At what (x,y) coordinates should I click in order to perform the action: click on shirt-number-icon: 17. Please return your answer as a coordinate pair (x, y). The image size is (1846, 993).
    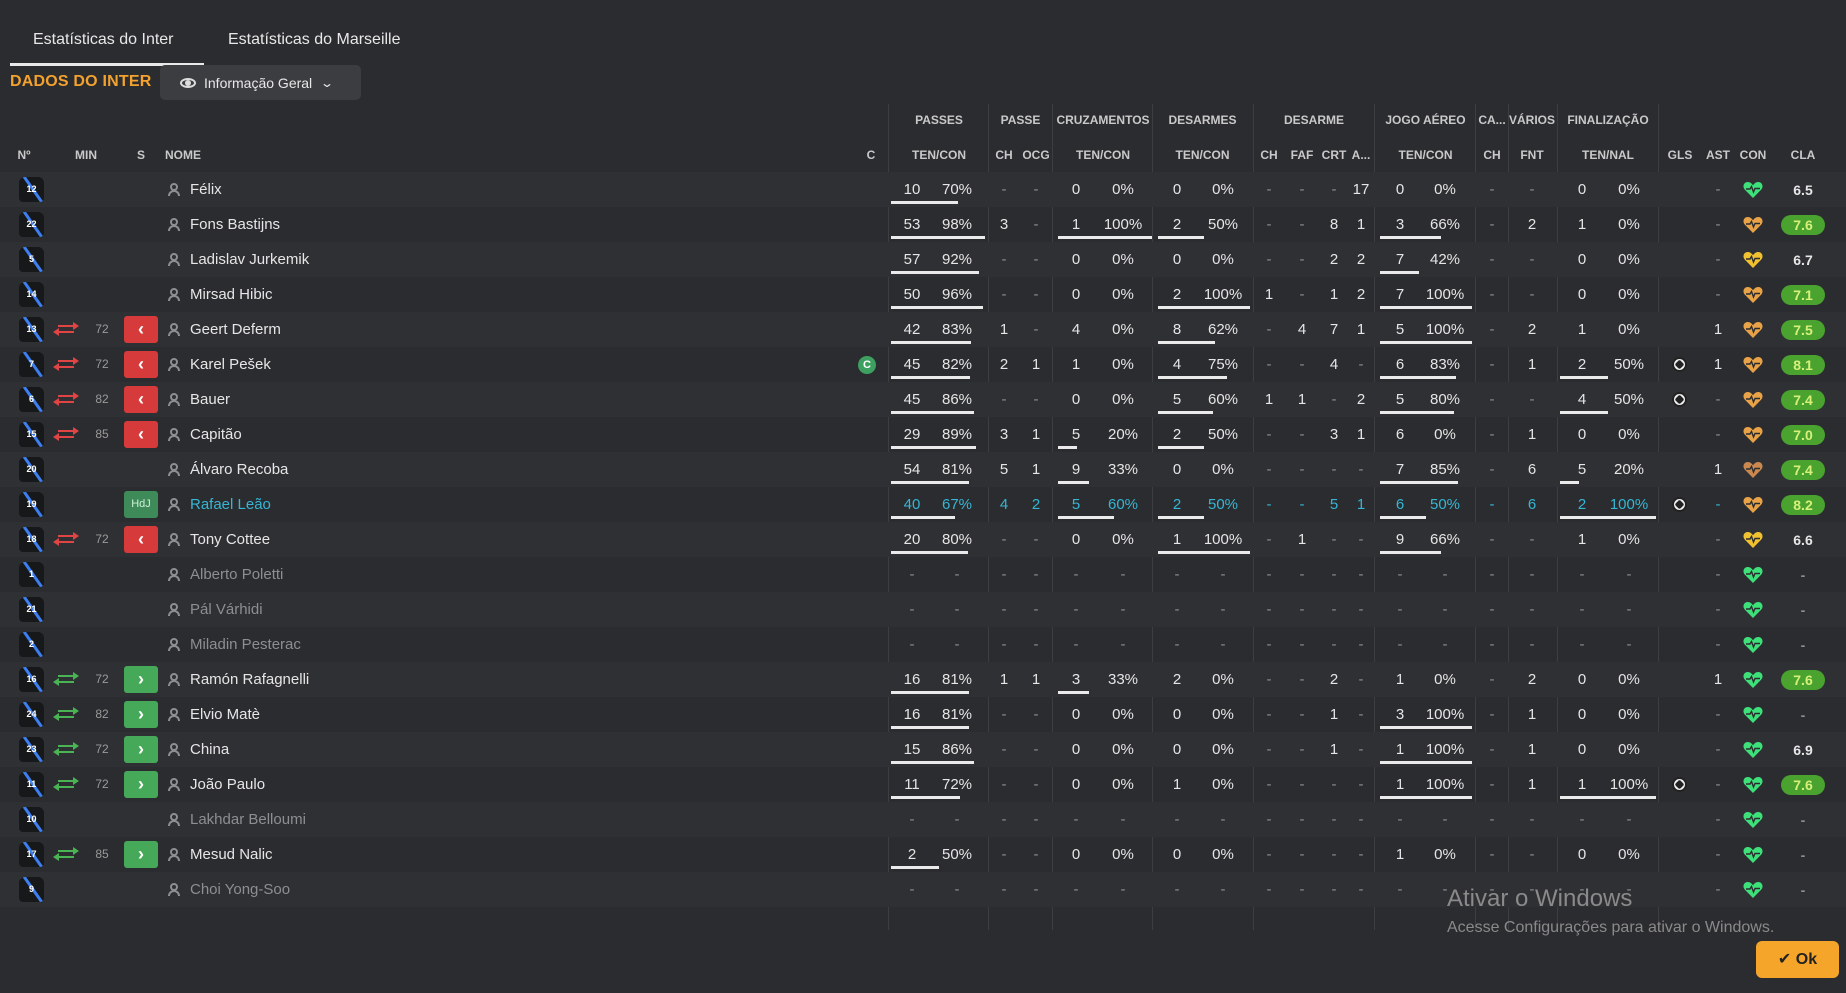
    Looking at the image, I should click on (31, 854).